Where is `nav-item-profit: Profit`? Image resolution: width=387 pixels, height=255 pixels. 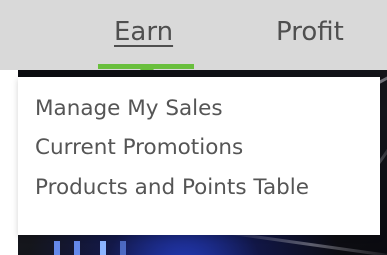
nav-item-profit: Profit is located at coordinates (310, 32).